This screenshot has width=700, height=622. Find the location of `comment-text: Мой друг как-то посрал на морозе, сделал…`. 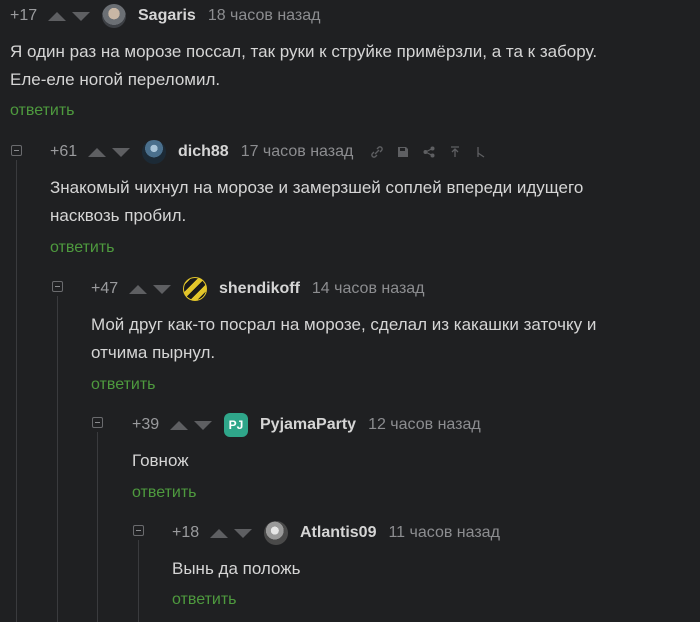

comment-text: Мой друг как-то посрал на морозе, сделал… is located at coordinates (344, 338).